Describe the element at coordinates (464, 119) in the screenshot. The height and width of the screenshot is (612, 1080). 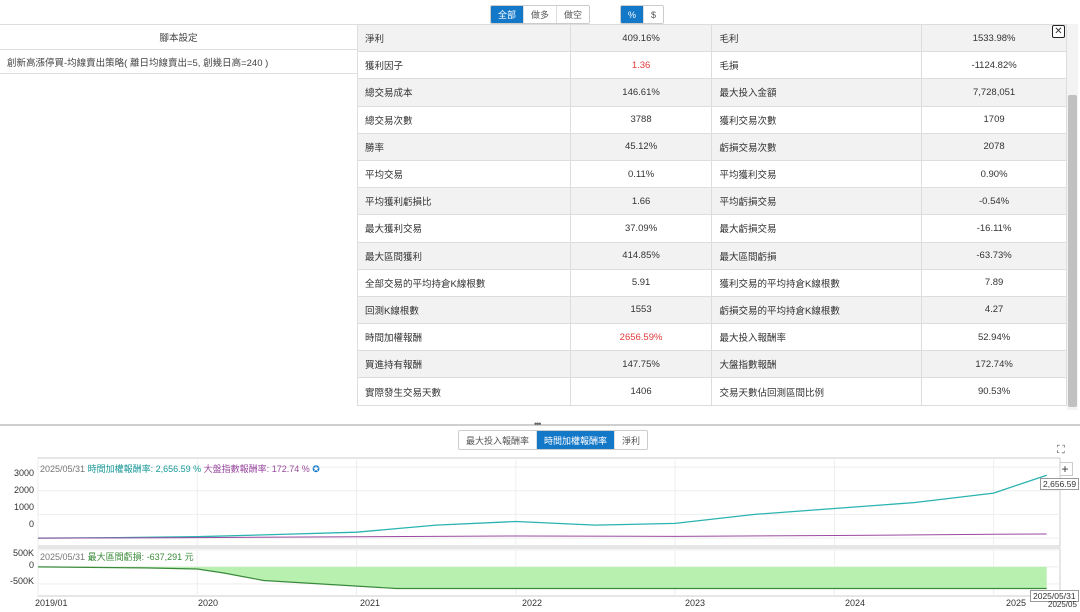
I see `stat-label: 總交易次數` at that location.